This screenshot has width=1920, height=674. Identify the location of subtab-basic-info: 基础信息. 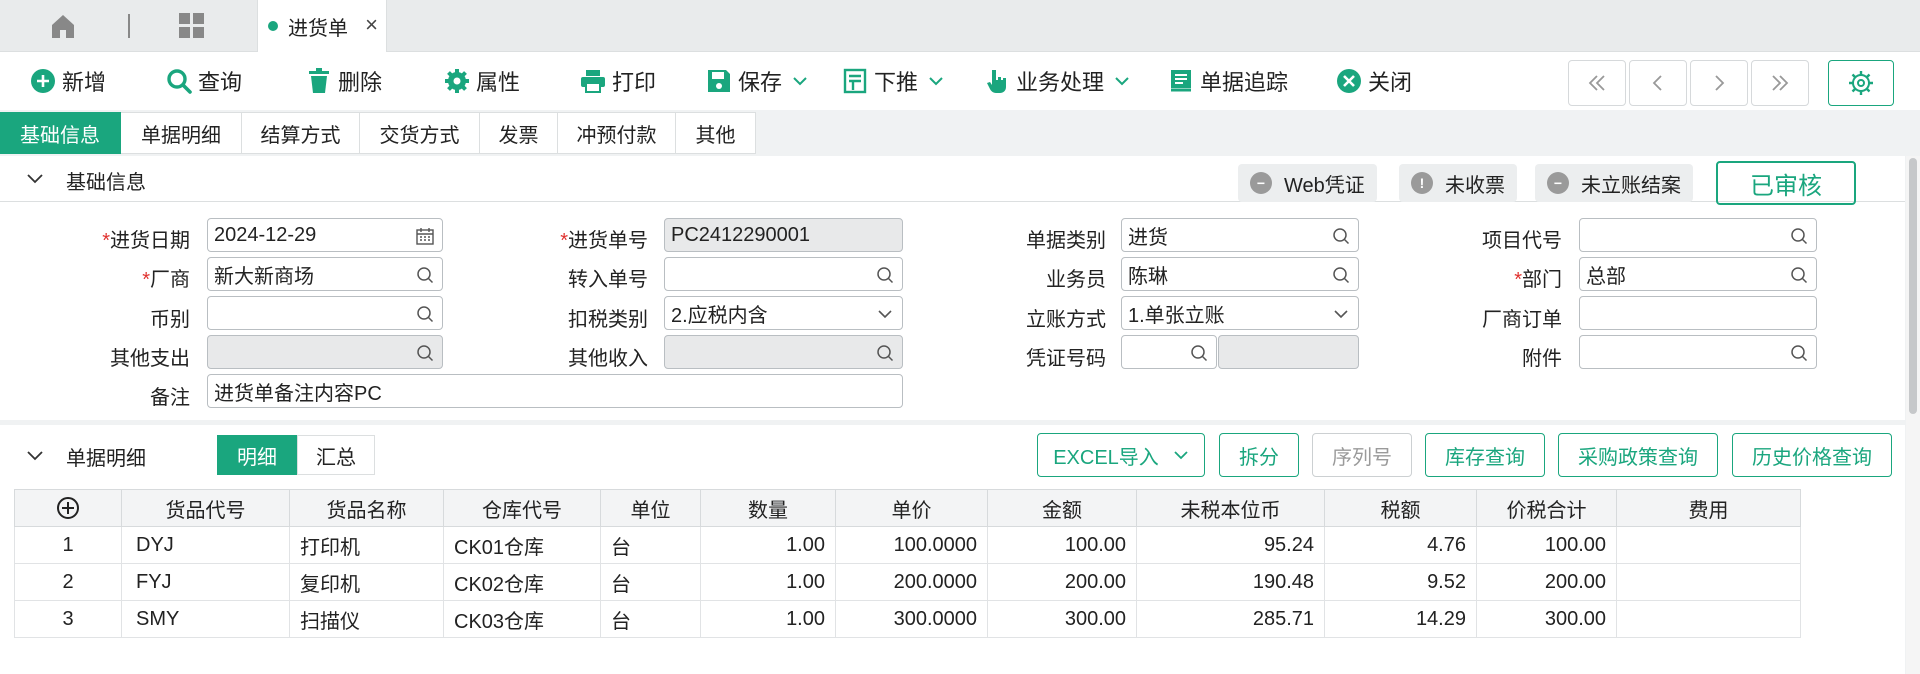
(60, 133).